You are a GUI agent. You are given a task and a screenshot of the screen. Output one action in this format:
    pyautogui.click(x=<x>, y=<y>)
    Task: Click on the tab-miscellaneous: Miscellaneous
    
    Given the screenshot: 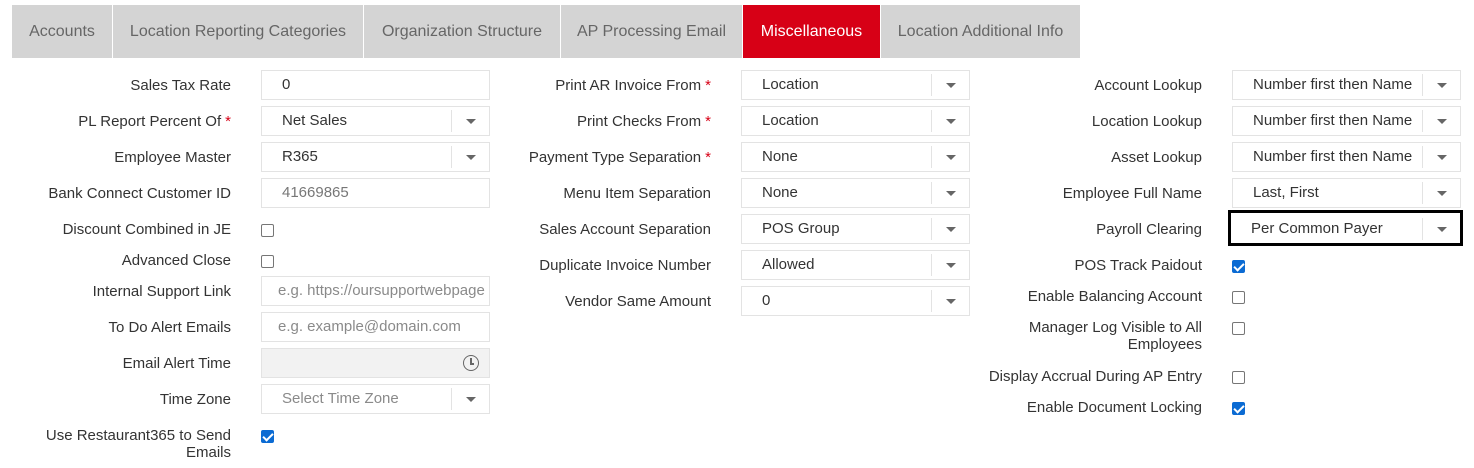 What is the action you would take?
    pyautogui.click(x=812, y=31)
    